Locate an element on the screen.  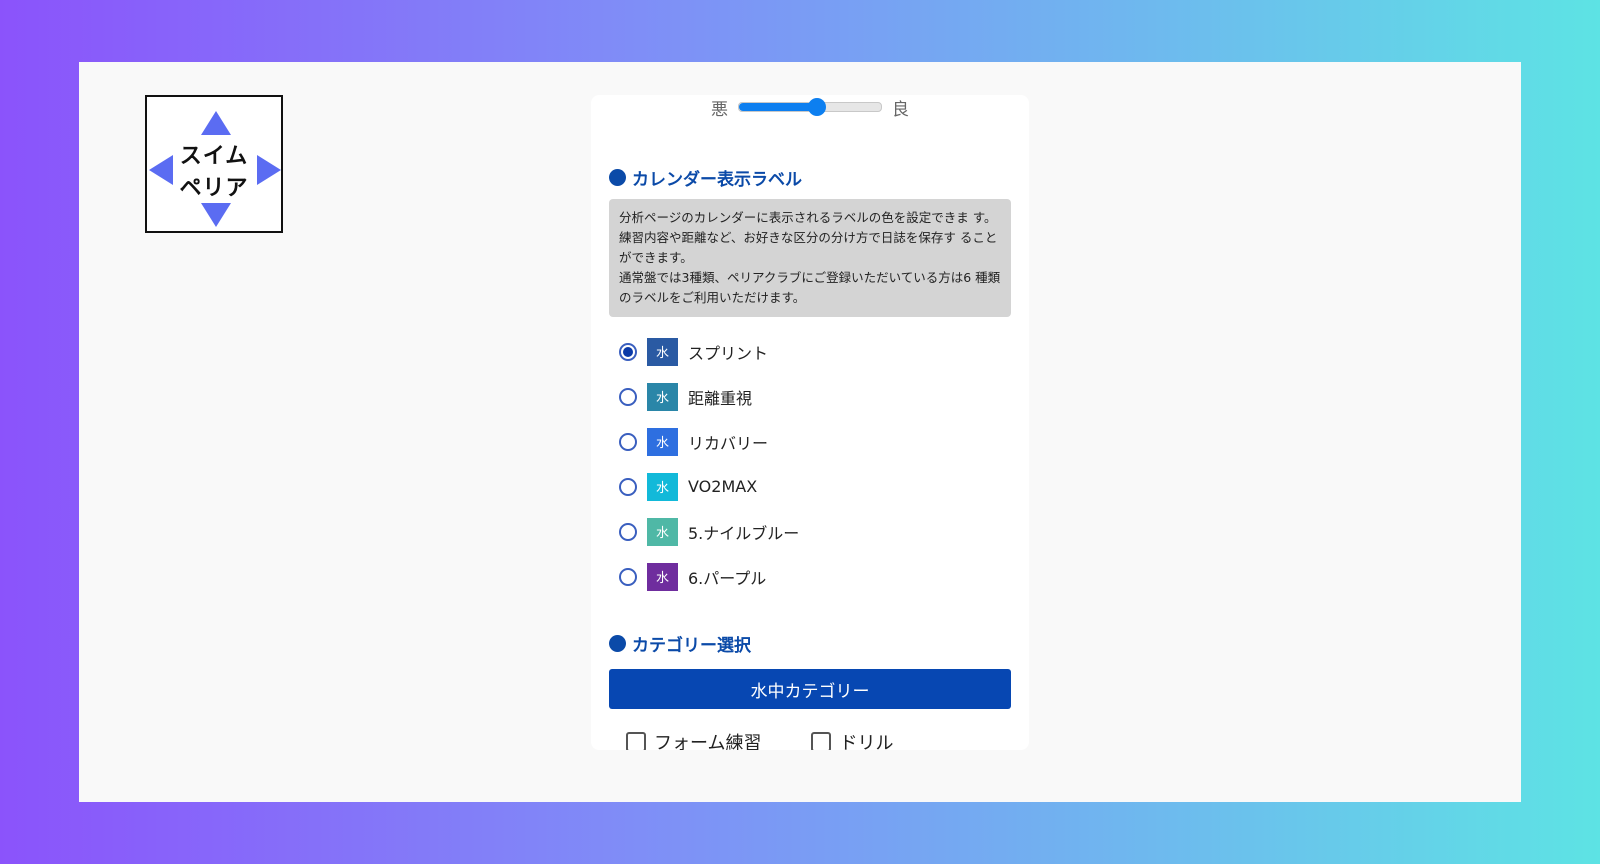
label-option-recovery: 水 リカバリー is located at coordinates (709, 441).